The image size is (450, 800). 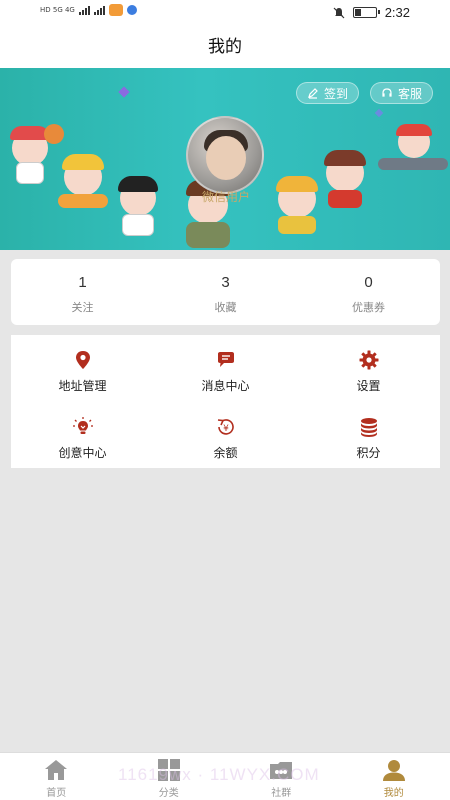 I want to click on tab-home: 首页, so click(x=56, y=776).